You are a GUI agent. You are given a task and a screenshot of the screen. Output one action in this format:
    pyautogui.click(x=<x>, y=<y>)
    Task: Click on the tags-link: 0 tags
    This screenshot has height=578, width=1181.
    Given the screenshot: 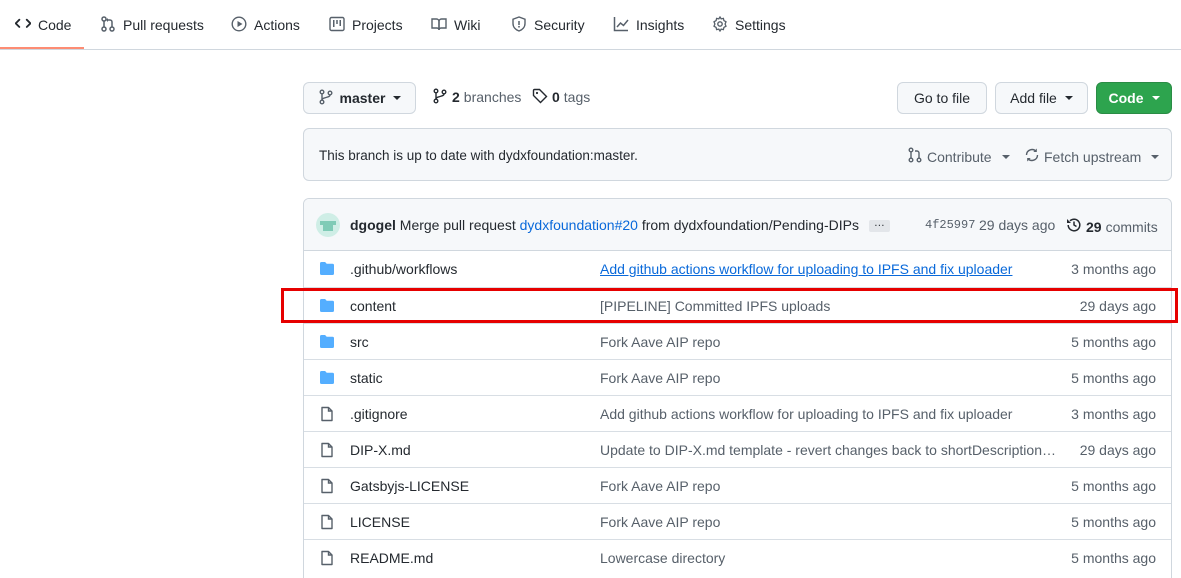 What is the action you would take?
    pyautogui.click(x=561, y=97)
    